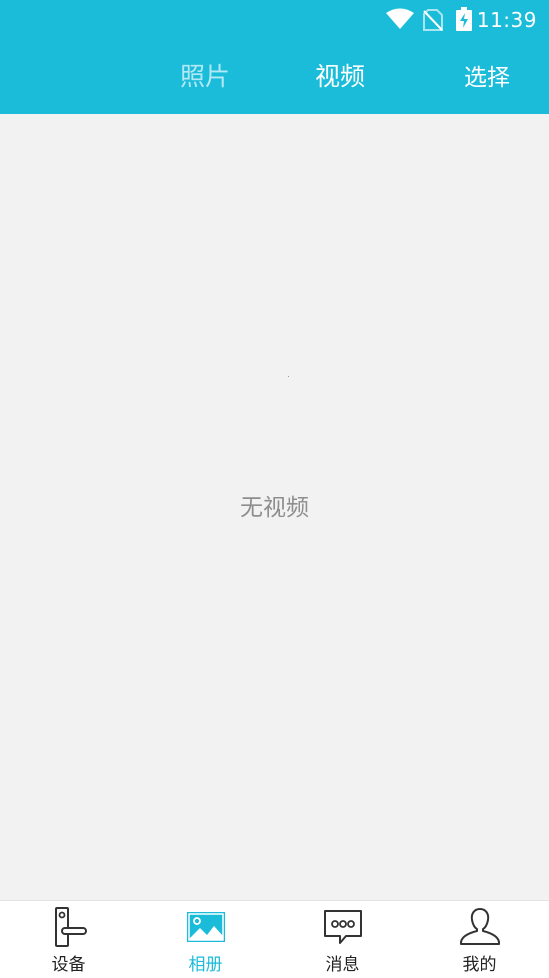 This screenshot has width=549, height=978. What do you see at coordinates (464, 21) in the screenshot?
I see `battery-charging-icon` at bounding box center [464, 21].